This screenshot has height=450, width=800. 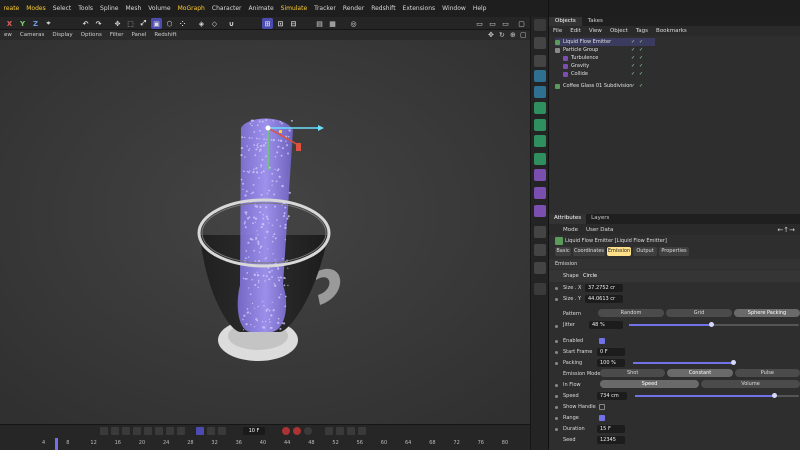 I want to click on zoom-icon: ⊕, so click(x=513, y=35).